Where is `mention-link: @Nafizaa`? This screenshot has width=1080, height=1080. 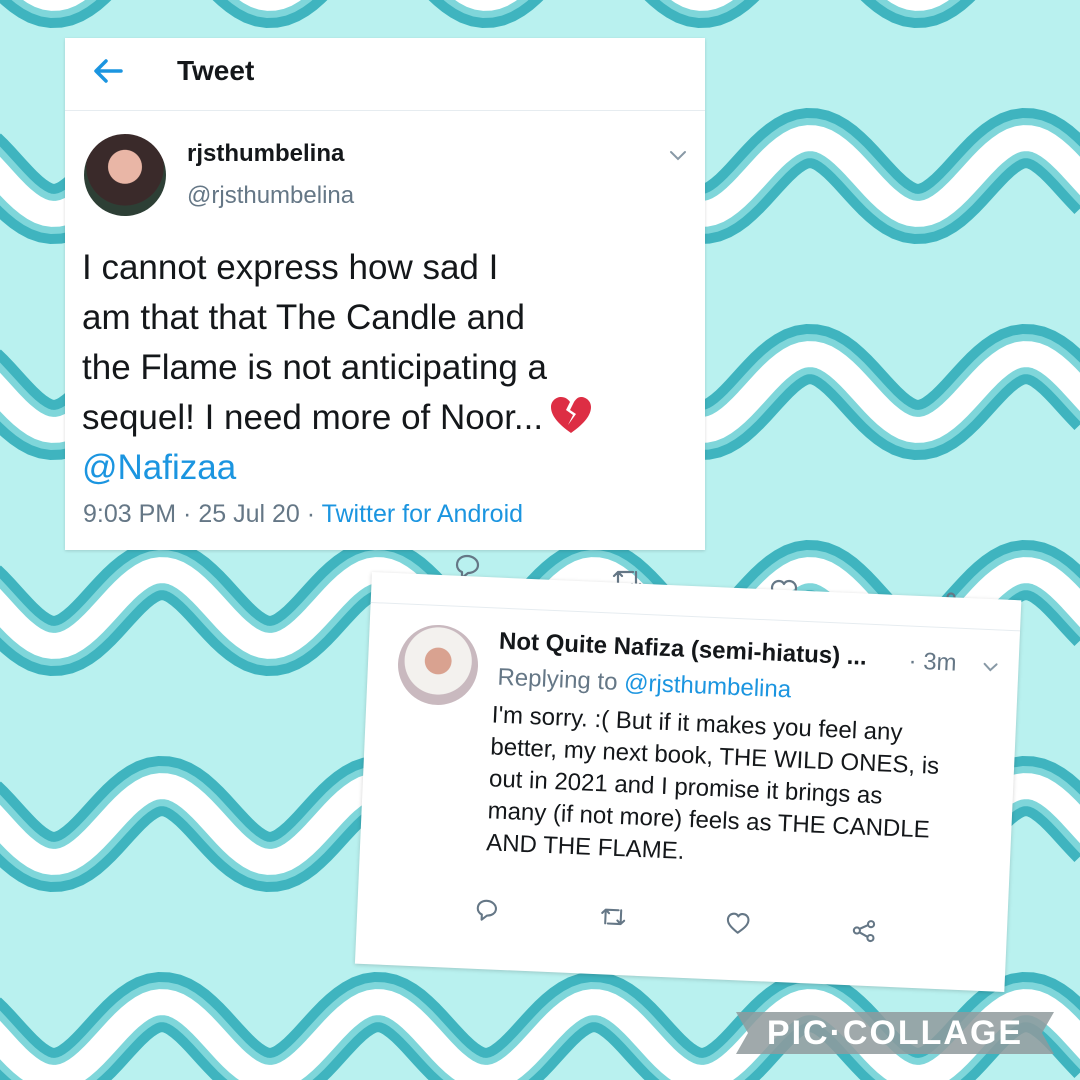 mention-link: @Nafizaa is located at coordinates (382, 468).